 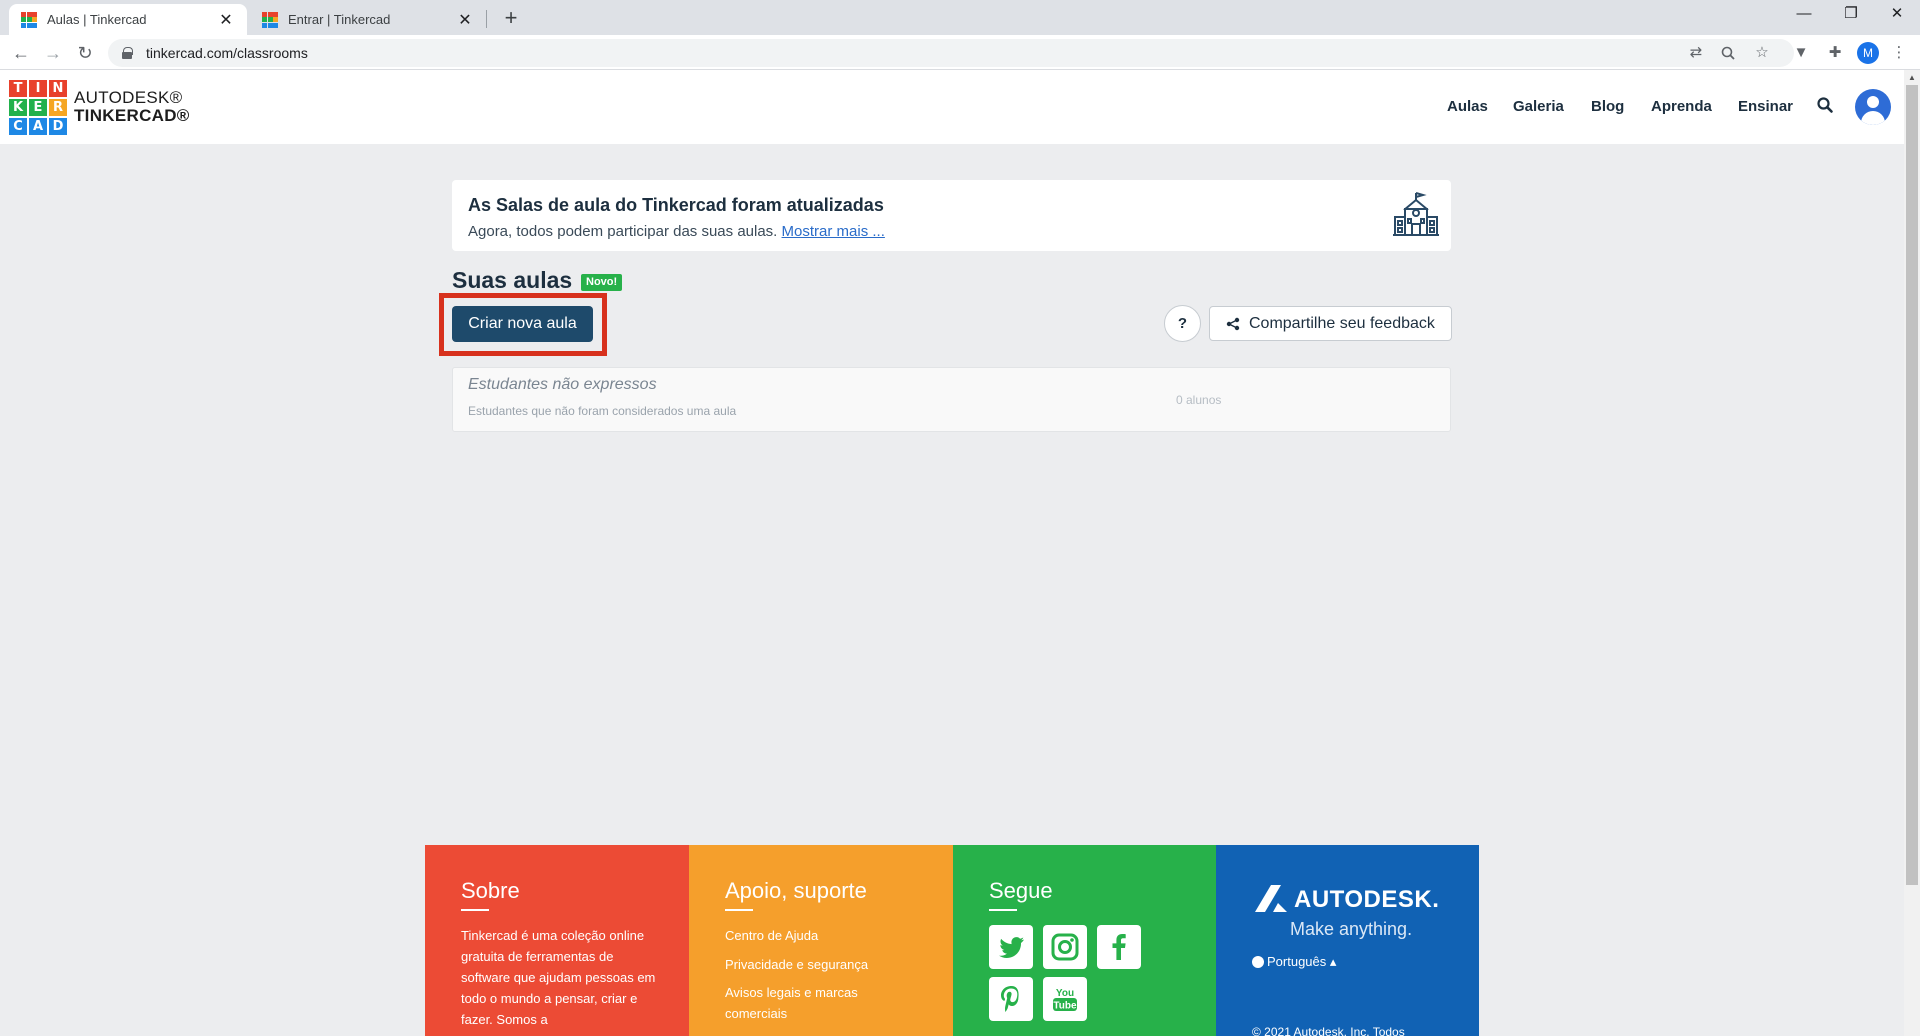 I want to click on avatar-body, so click(x=1873, y=118).